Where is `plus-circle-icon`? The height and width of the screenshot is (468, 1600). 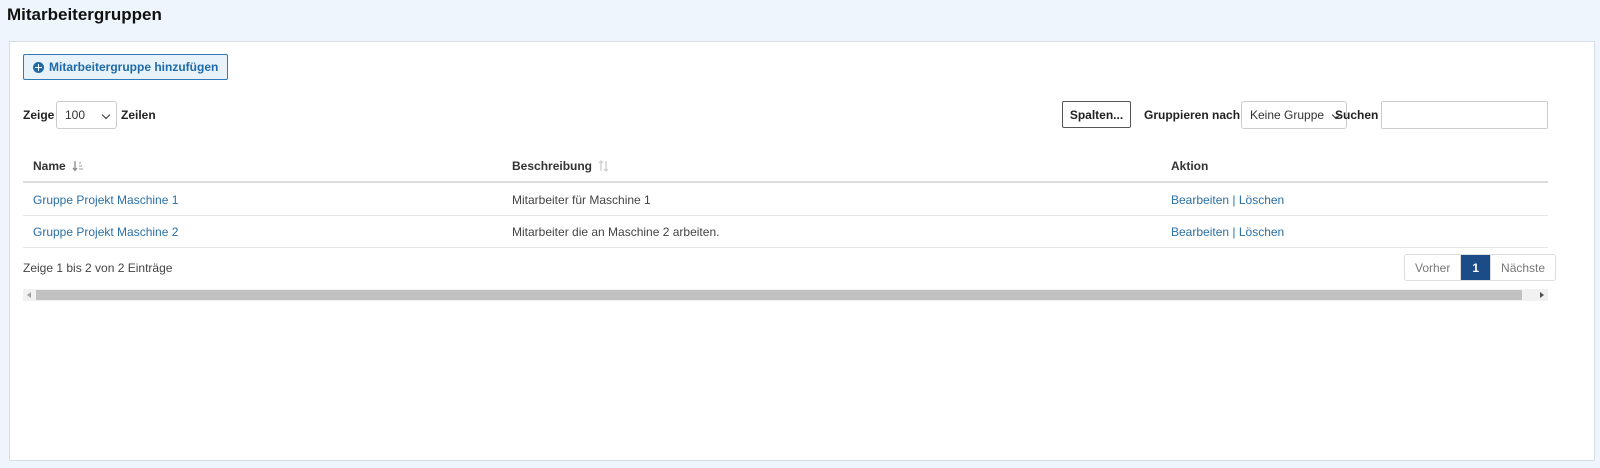 plus-circle-icon is located at coordinates (38, 67).